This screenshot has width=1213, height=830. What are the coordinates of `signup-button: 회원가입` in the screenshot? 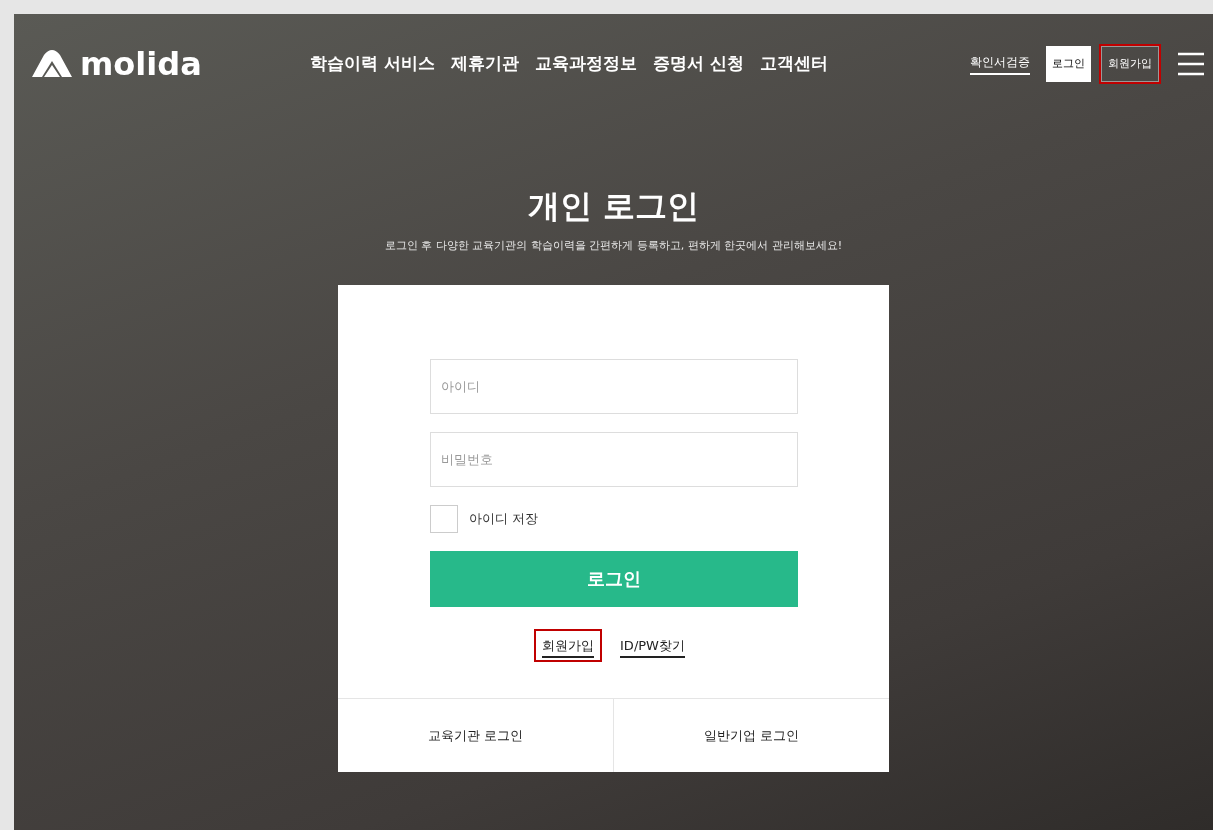 It's located at (1130, 64).